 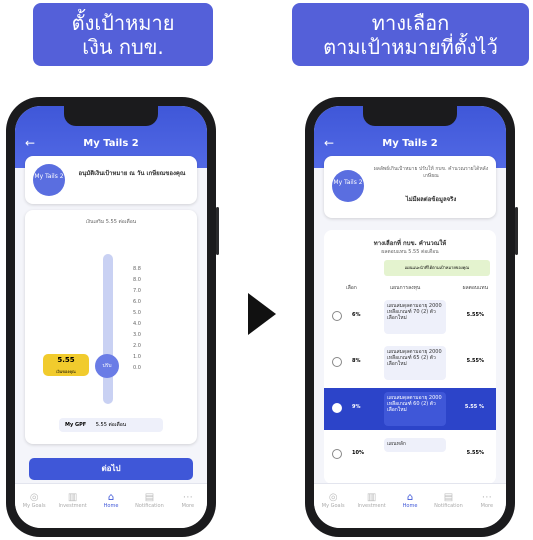 What do you see at coordinates (108, 329) in the screenshot?
I see `slider-track` at bounding box center [108, 329].